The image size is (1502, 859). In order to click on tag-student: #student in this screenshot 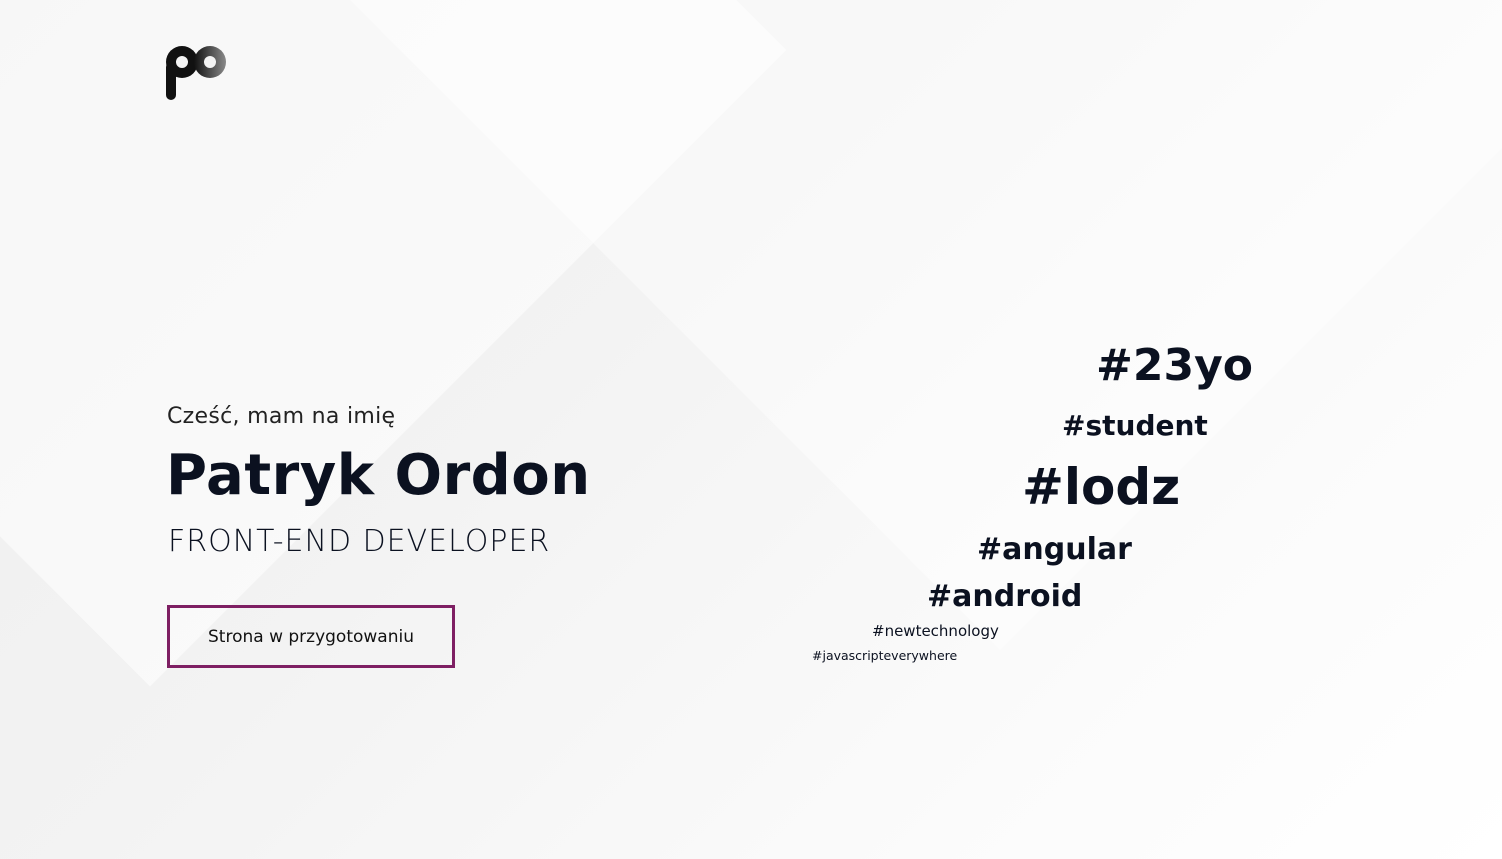, I will do `click(1135, 425)`.